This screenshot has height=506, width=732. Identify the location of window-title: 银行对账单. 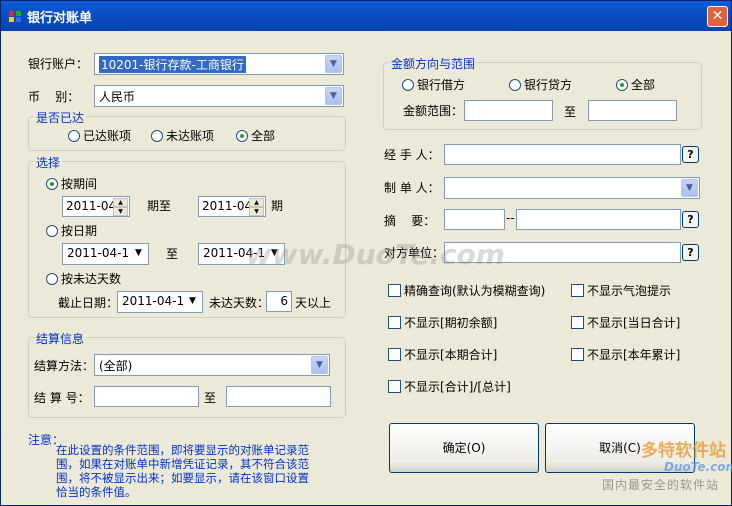
(60, 18).